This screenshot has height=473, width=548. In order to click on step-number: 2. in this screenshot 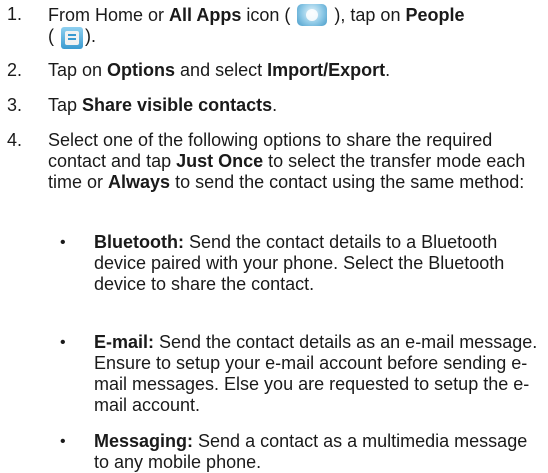, I will do `click(15, 70)`.